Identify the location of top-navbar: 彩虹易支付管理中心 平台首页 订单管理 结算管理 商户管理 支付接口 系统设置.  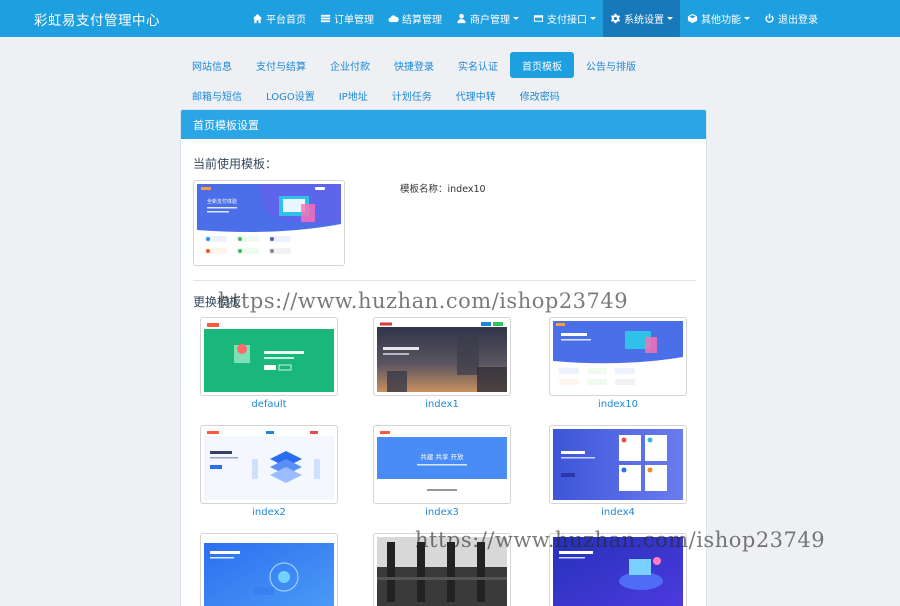
(450, 18).